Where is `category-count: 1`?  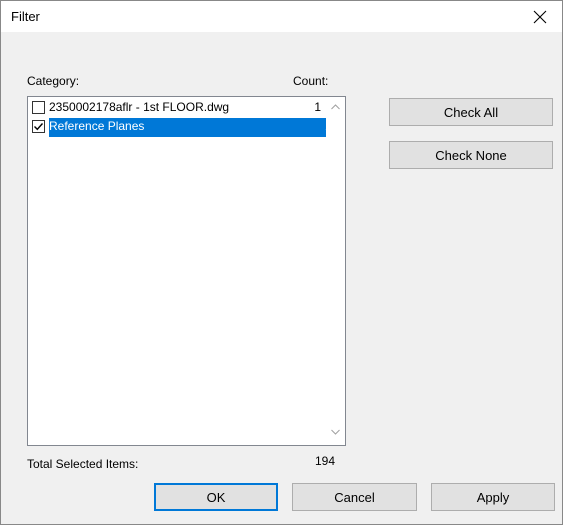
category-count: 1 is located at coordinates (317, 107).